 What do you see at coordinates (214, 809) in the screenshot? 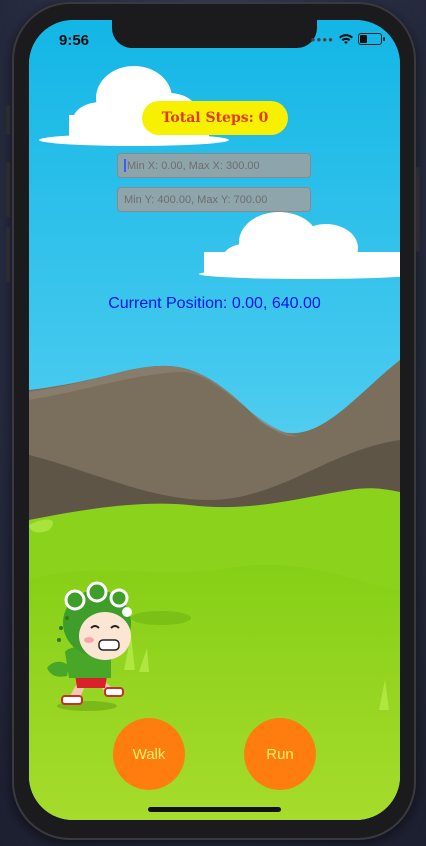
I see `home-indicator` at bounding box center [214, 809].